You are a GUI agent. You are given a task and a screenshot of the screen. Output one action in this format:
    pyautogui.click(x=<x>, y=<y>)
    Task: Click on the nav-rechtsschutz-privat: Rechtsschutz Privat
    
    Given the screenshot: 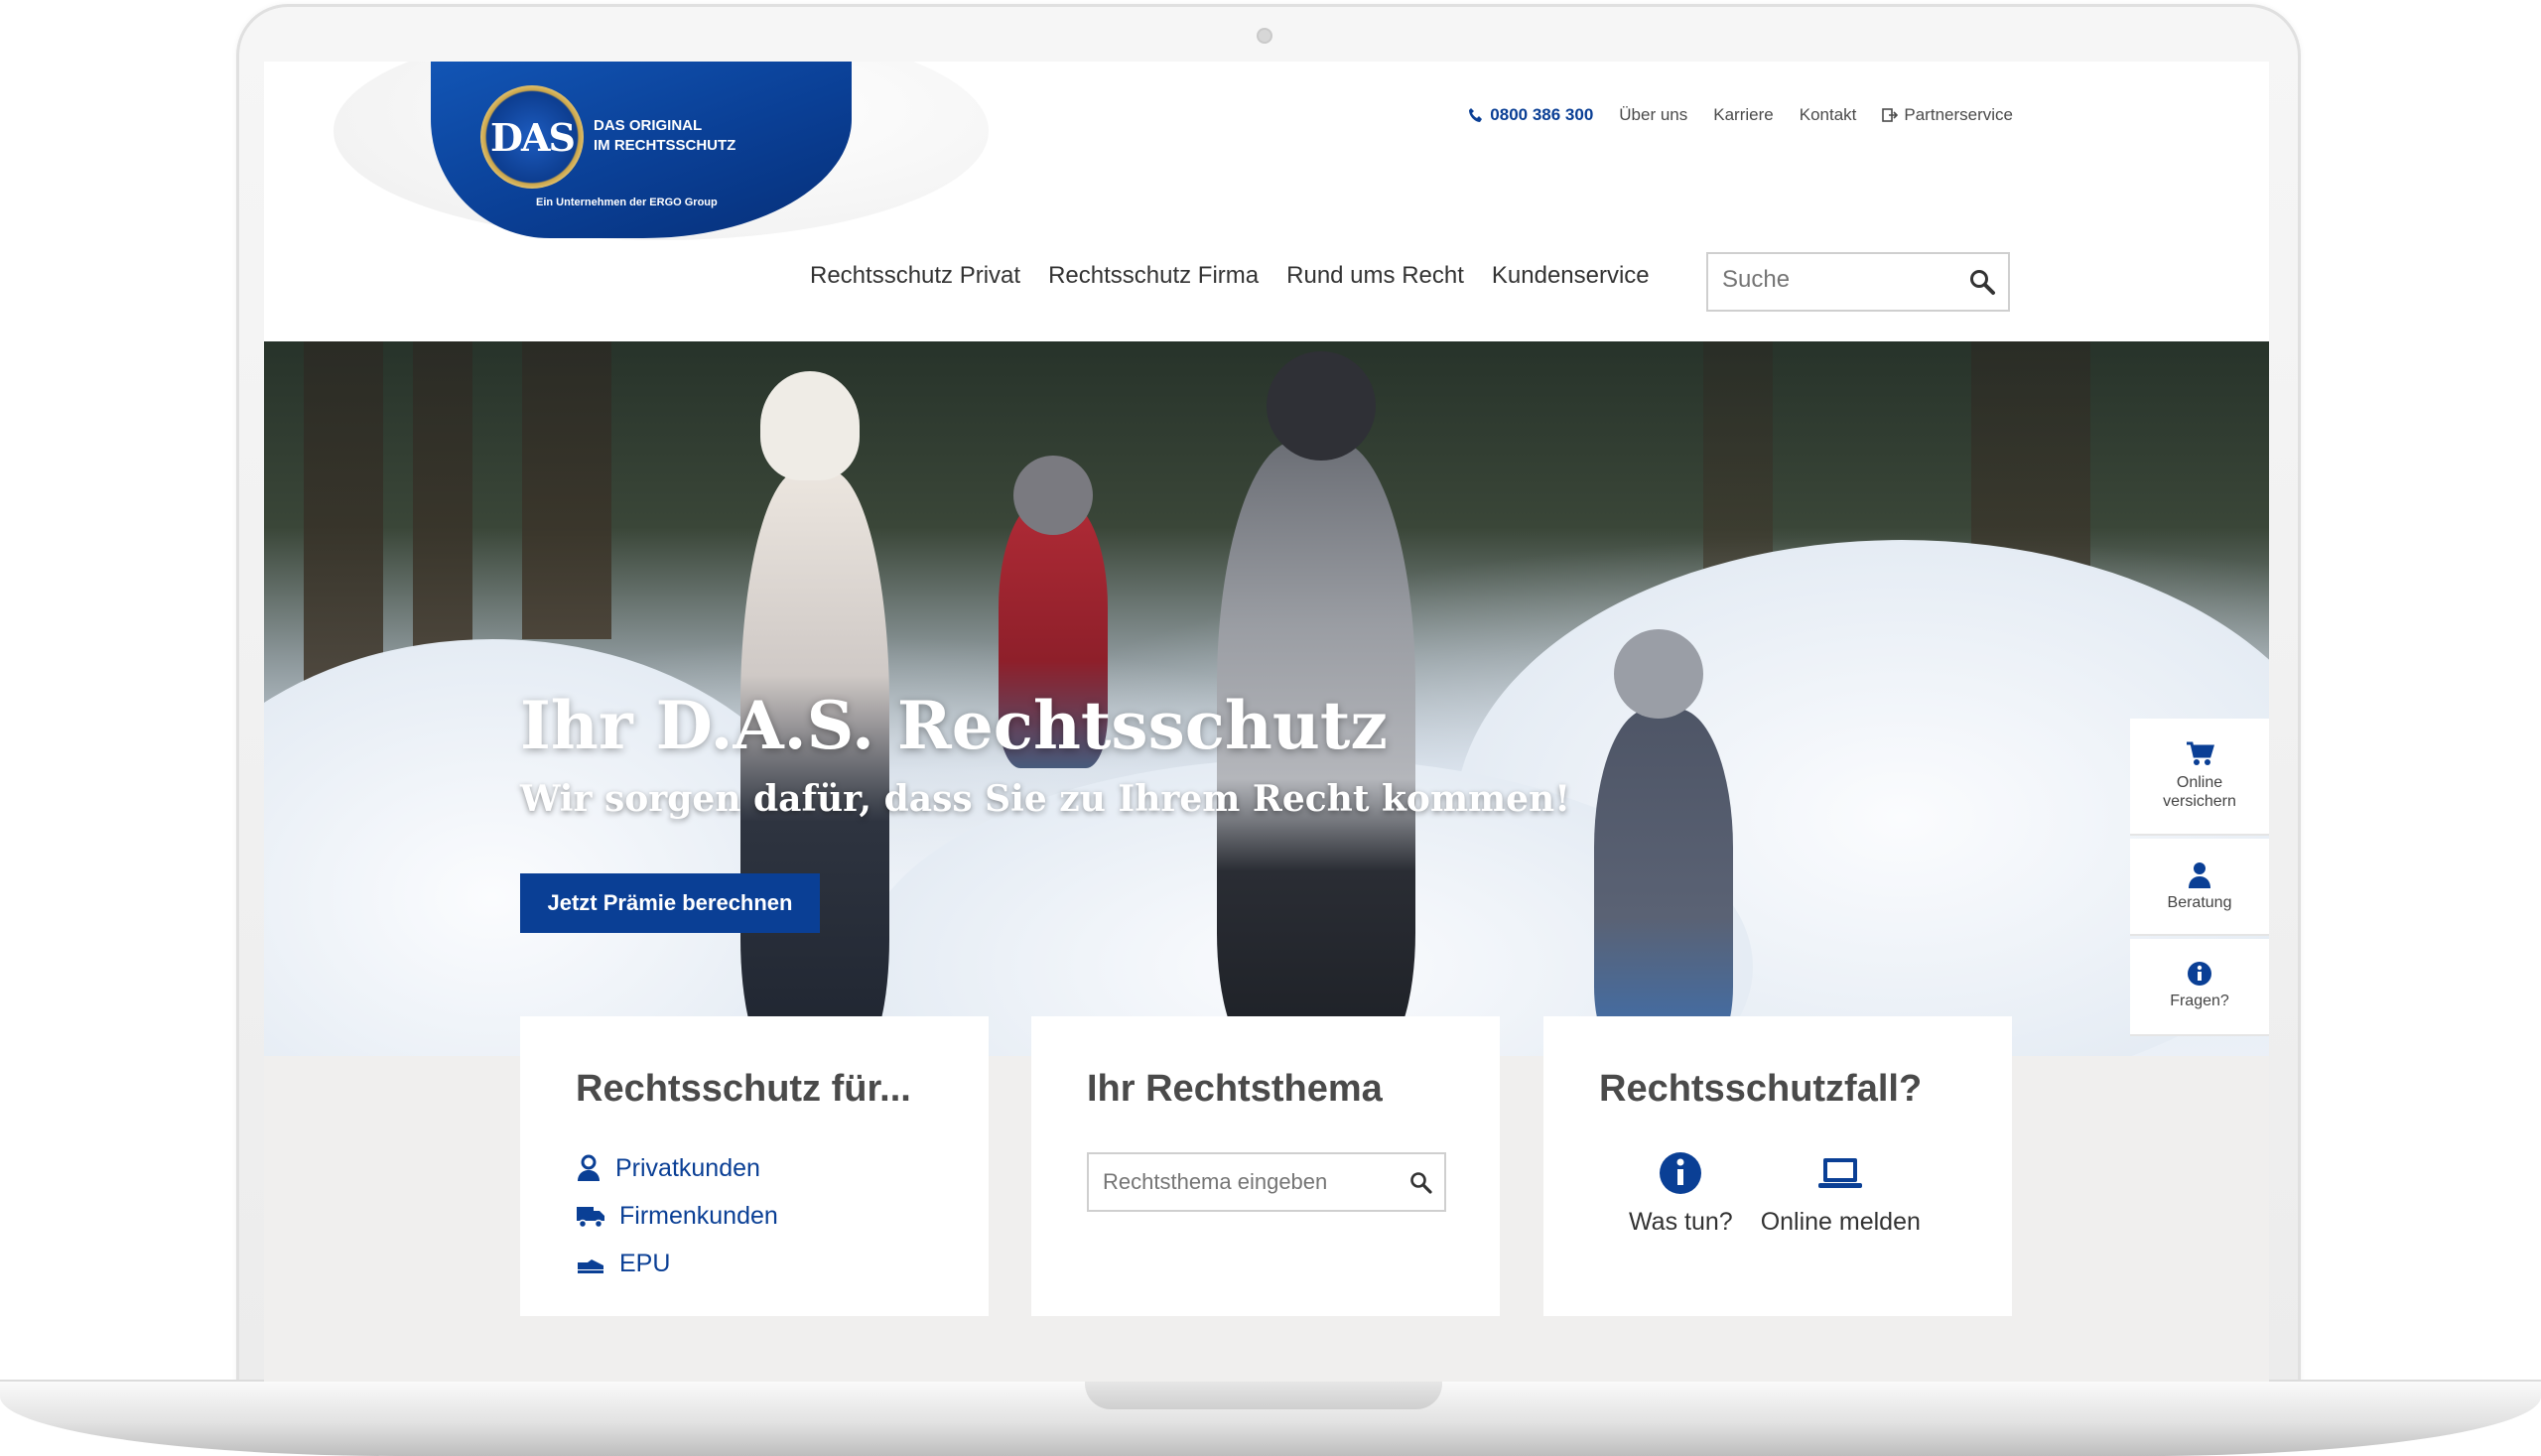 What is the action you would take?
    pyautogui.click(x=915, y=276)
    